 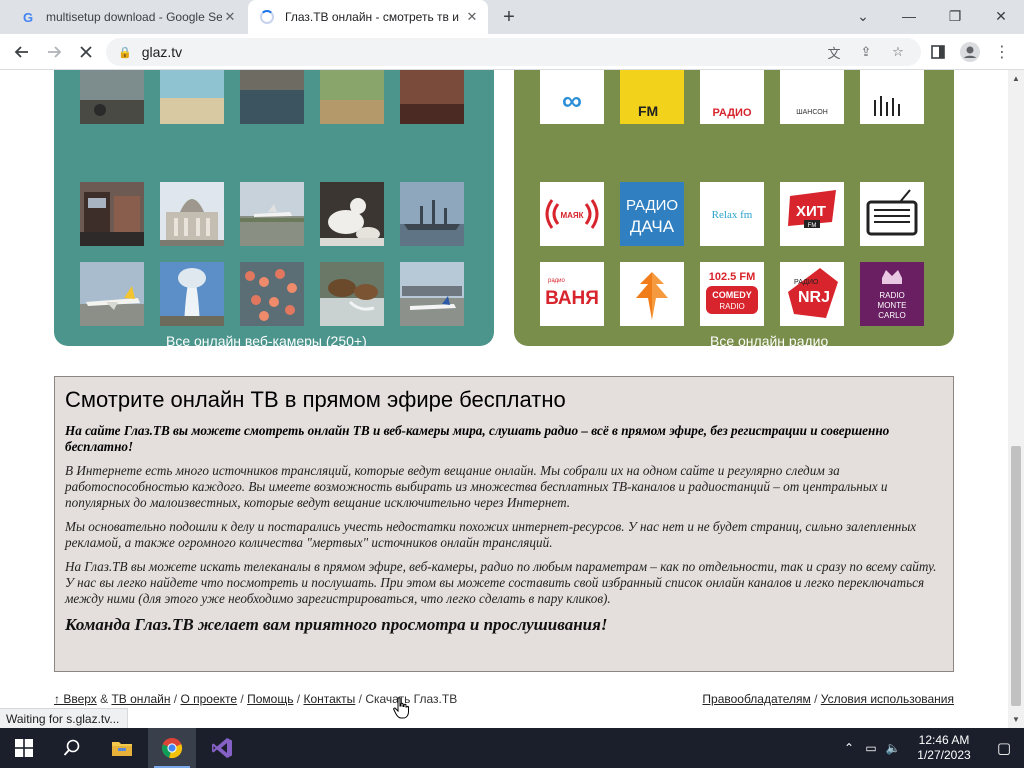 I want to click on all-radio-count-link: (500+), so click(x=612, y=363).